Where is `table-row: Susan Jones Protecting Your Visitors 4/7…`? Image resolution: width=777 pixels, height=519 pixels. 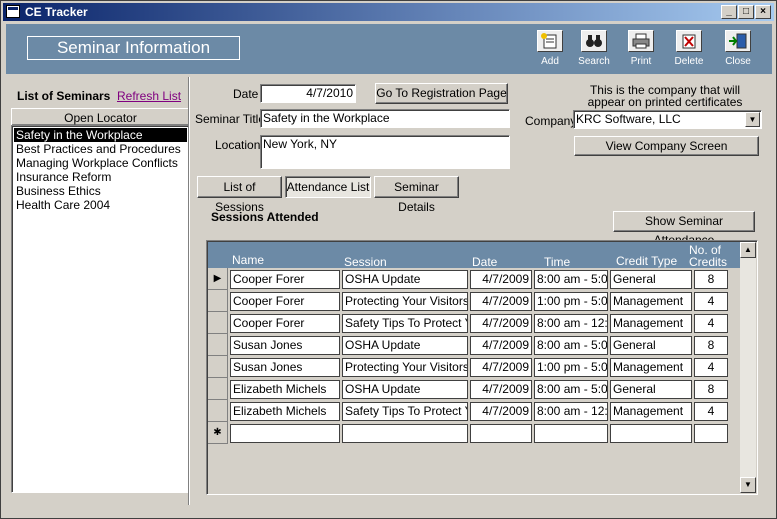 table-row: Susan Jones Protecting Your Visitors 4/7… is located at coordinates (475, 367).